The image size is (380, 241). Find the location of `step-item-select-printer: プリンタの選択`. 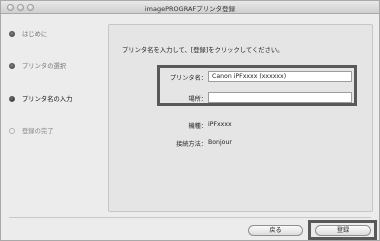

step-item-select-printer: プリンタの選択 is located at coordinates (37, 65).